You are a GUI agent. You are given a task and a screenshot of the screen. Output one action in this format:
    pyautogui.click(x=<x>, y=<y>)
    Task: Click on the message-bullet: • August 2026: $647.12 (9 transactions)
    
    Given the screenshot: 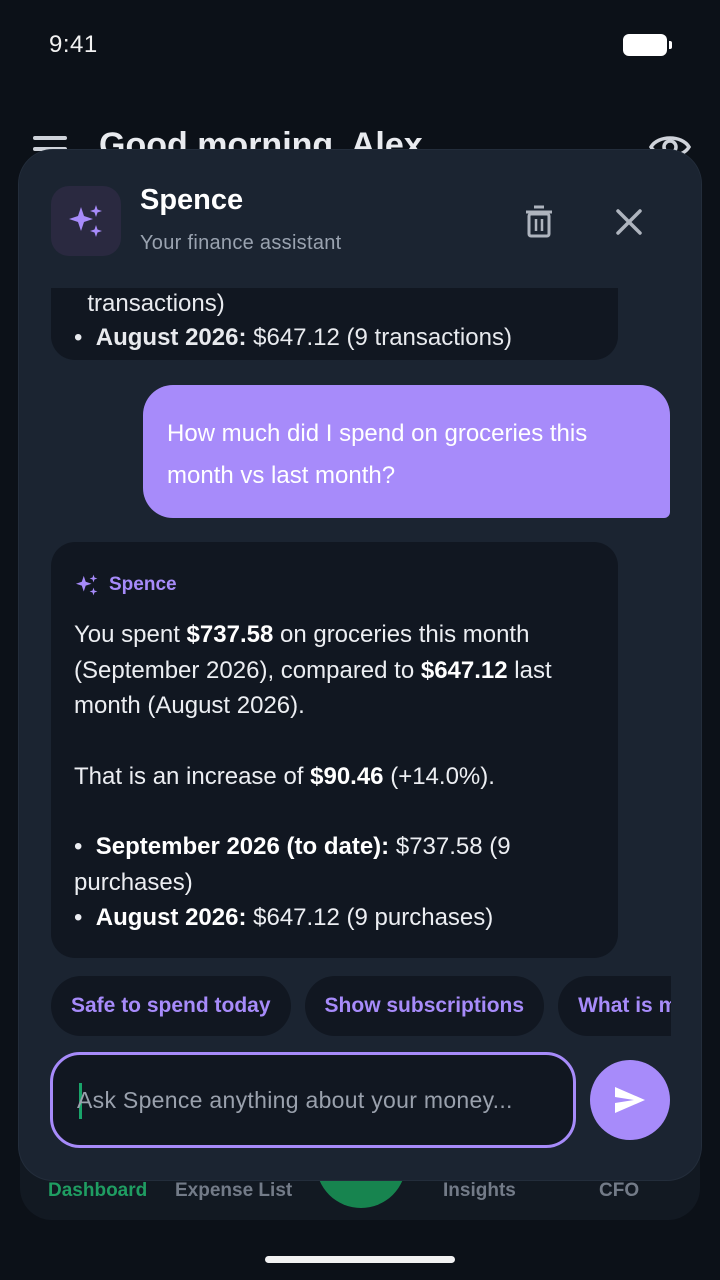 What is the action you would take?
    pyautogui.click(x=293, y=337)
    